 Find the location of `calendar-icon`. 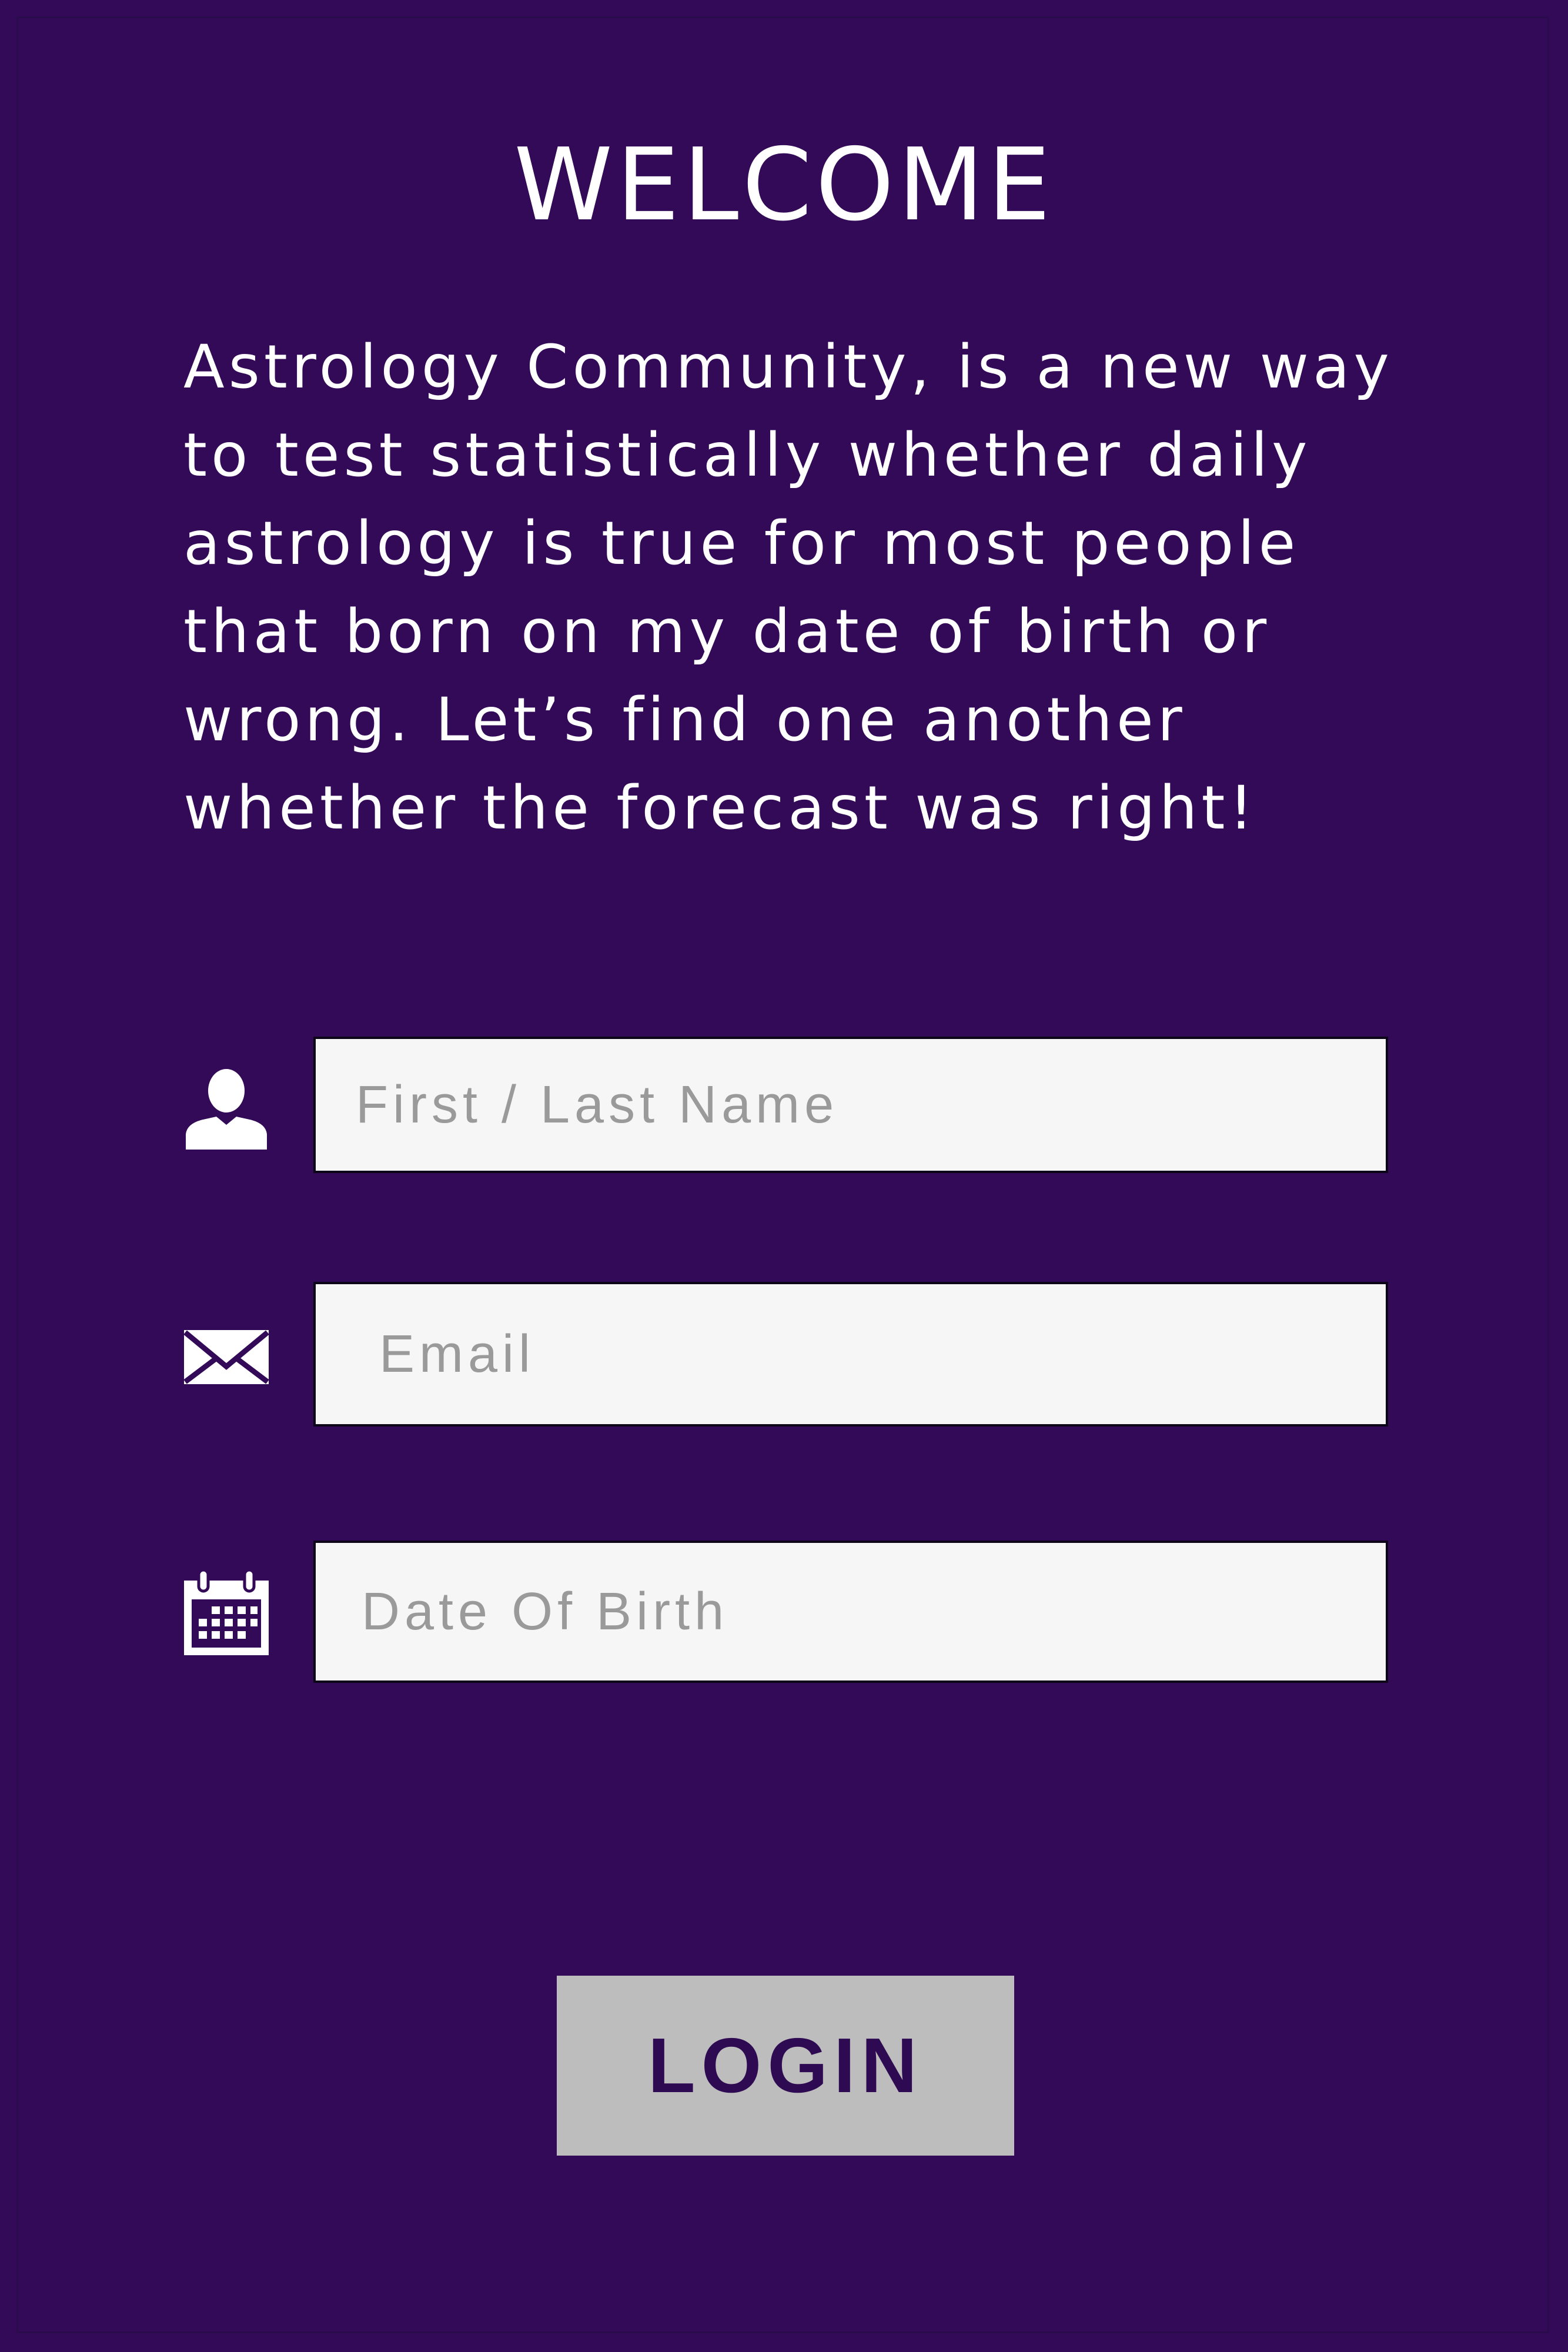

calendar-icon is located at coordinates (226, 1613).